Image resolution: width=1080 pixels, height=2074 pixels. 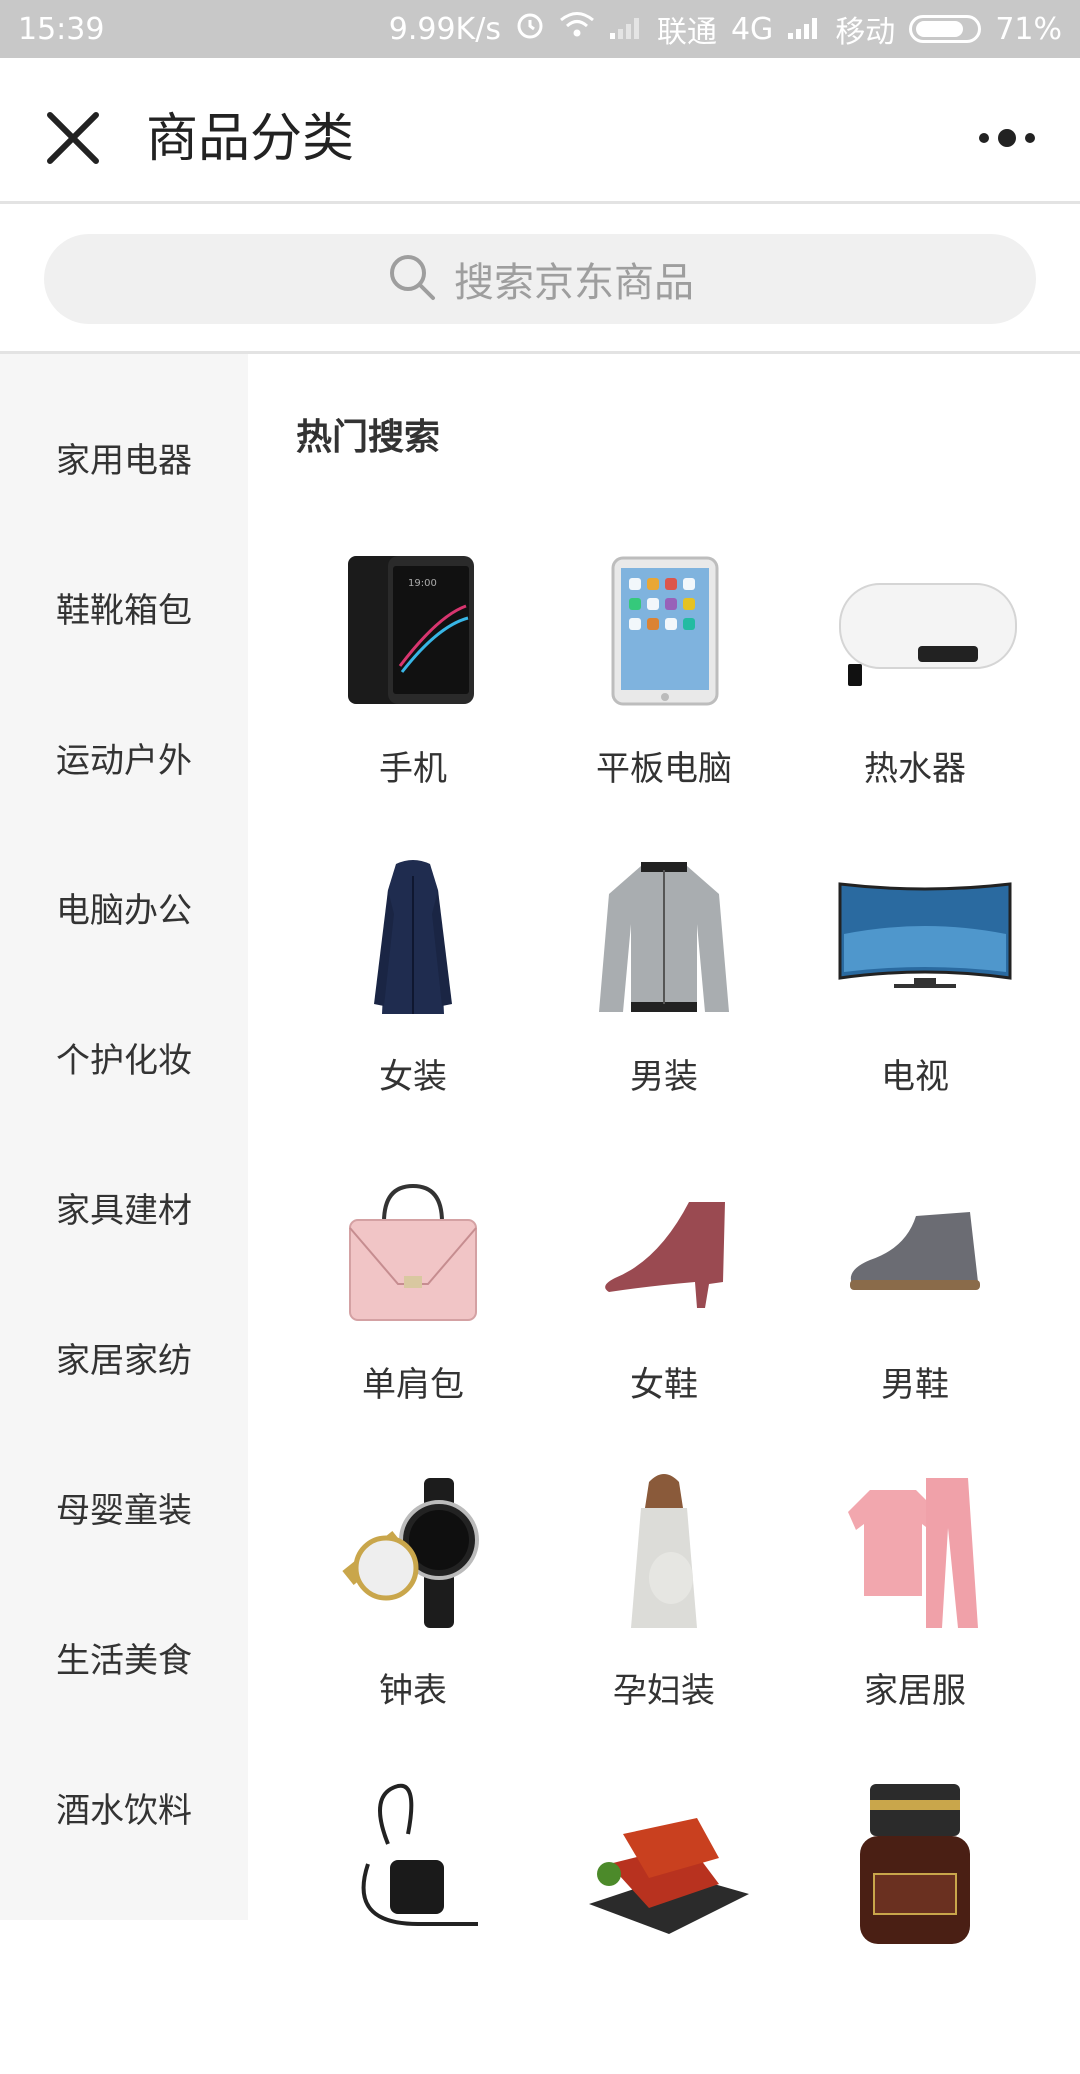 I want to click on pajamas-image, so click(x=915, y=1553).